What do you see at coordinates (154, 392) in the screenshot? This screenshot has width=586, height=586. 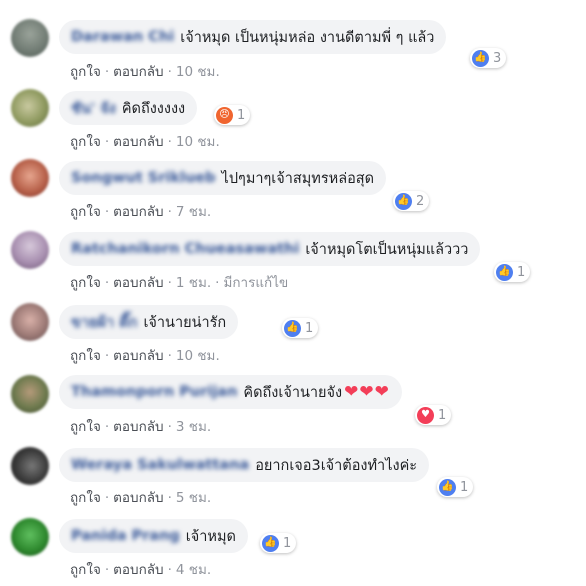 I see `comment-author: Thamonporn Purijan` at bounding box center [154, 392].